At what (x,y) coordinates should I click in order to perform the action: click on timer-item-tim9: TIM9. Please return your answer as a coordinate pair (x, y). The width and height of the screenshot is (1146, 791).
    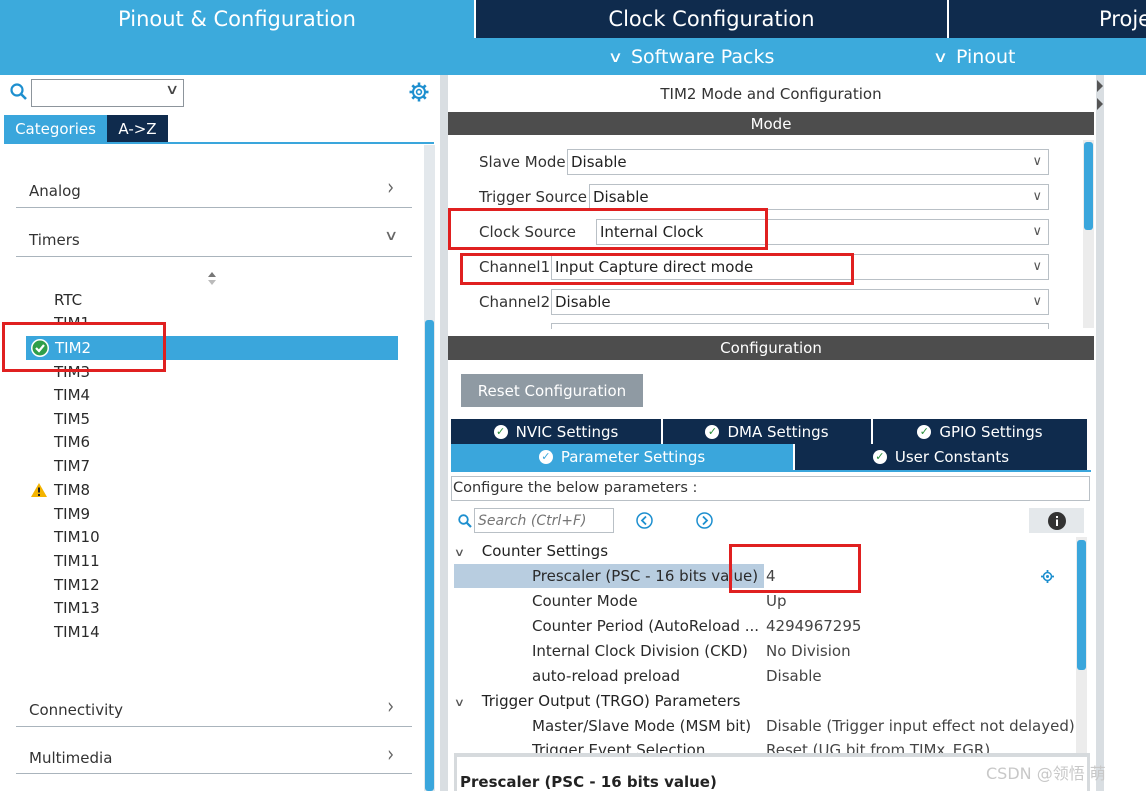
    Looking at the image, I should click on (72, 514).